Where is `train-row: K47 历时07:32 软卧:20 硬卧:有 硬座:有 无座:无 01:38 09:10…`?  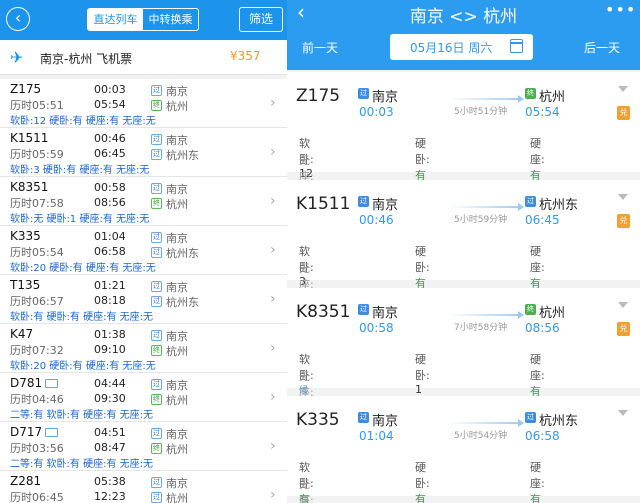
train-row: K47 历时07:32 软卧:20 硬卧:有 硬座:有 无座:无 01:38 09:10… is located at coordinates (143, 348).